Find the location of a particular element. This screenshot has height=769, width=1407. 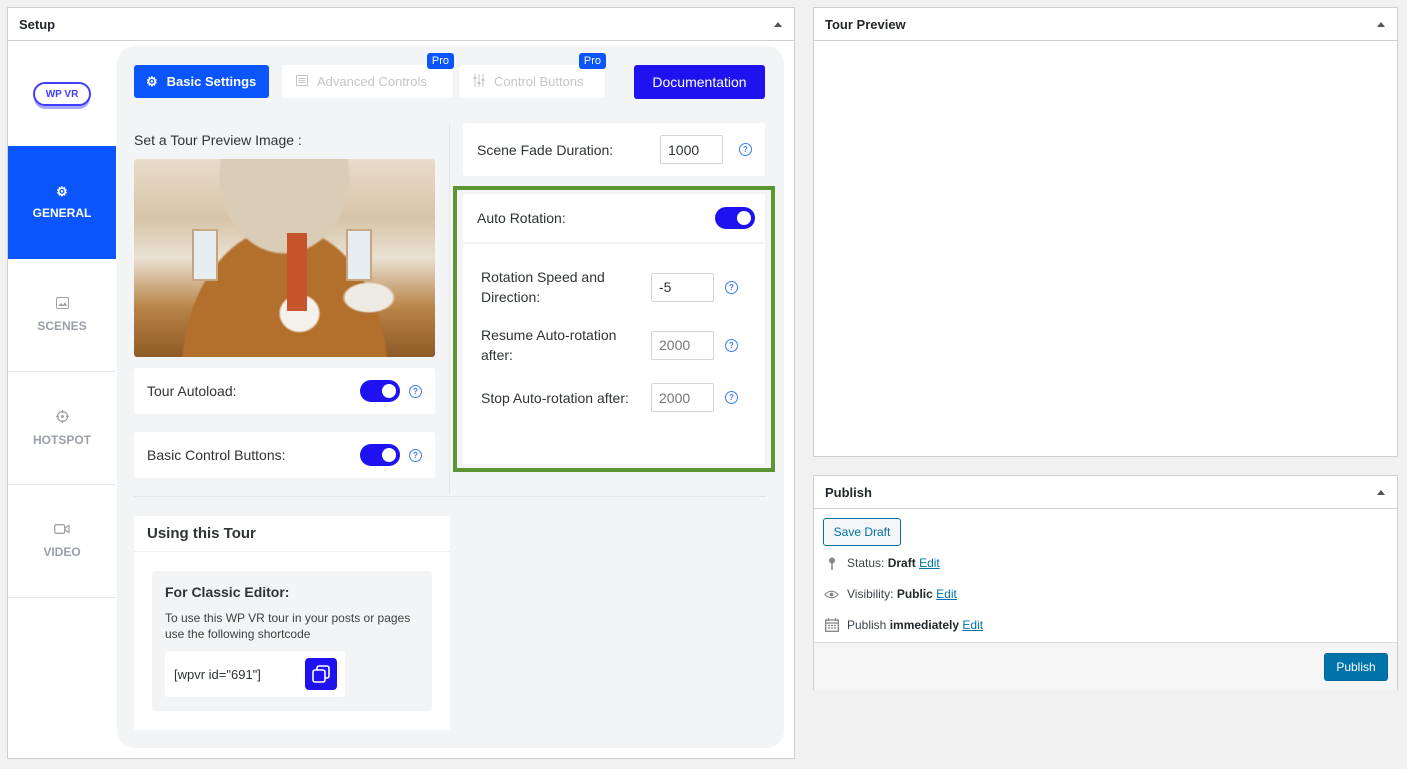

tour-autoload-label: Tour Autoload: is located at coordinates (192, 391).